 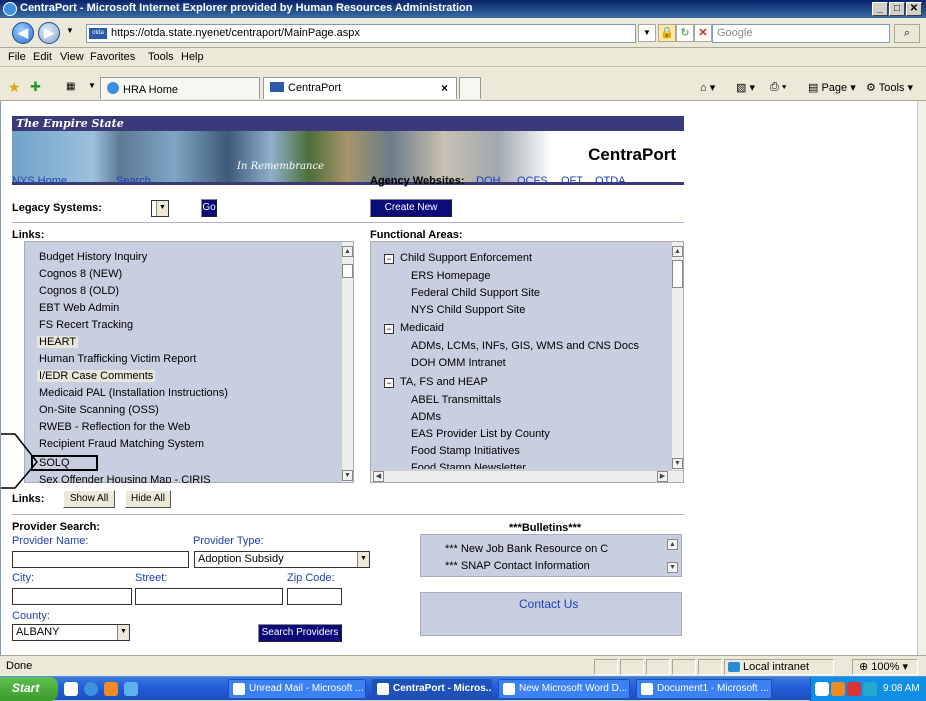 What do you see at coordinates (180, 88) in the screenshot?
I see `tab-hra-home: HRA Home` at bounding box center [180, 88].